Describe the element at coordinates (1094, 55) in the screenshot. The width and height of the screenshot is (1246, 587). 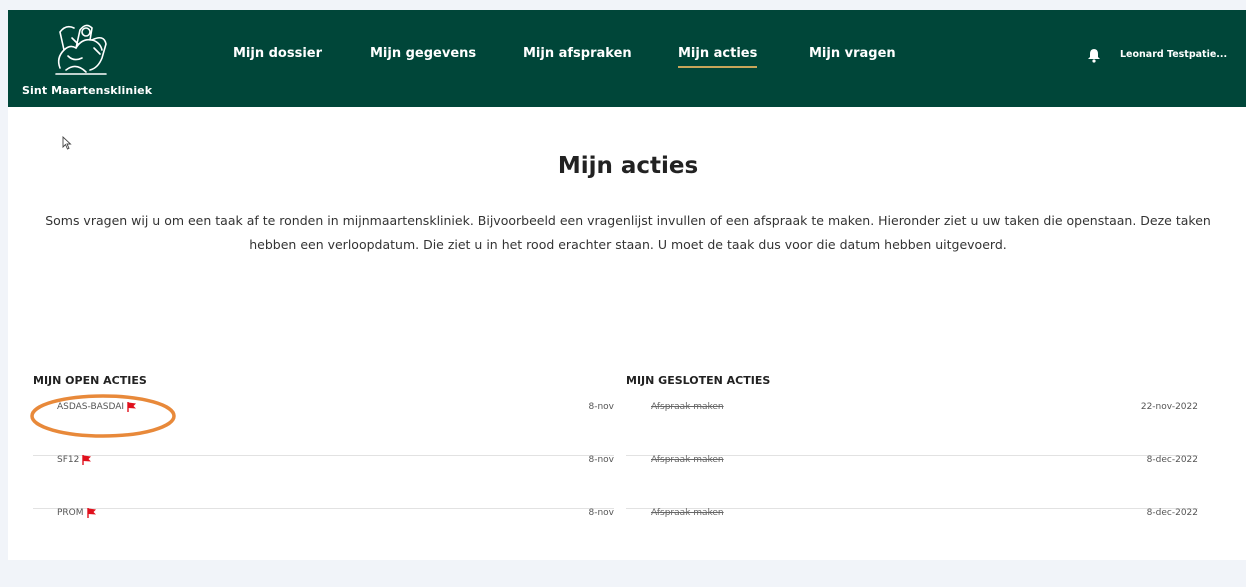
I see `bell-icon` at that location.